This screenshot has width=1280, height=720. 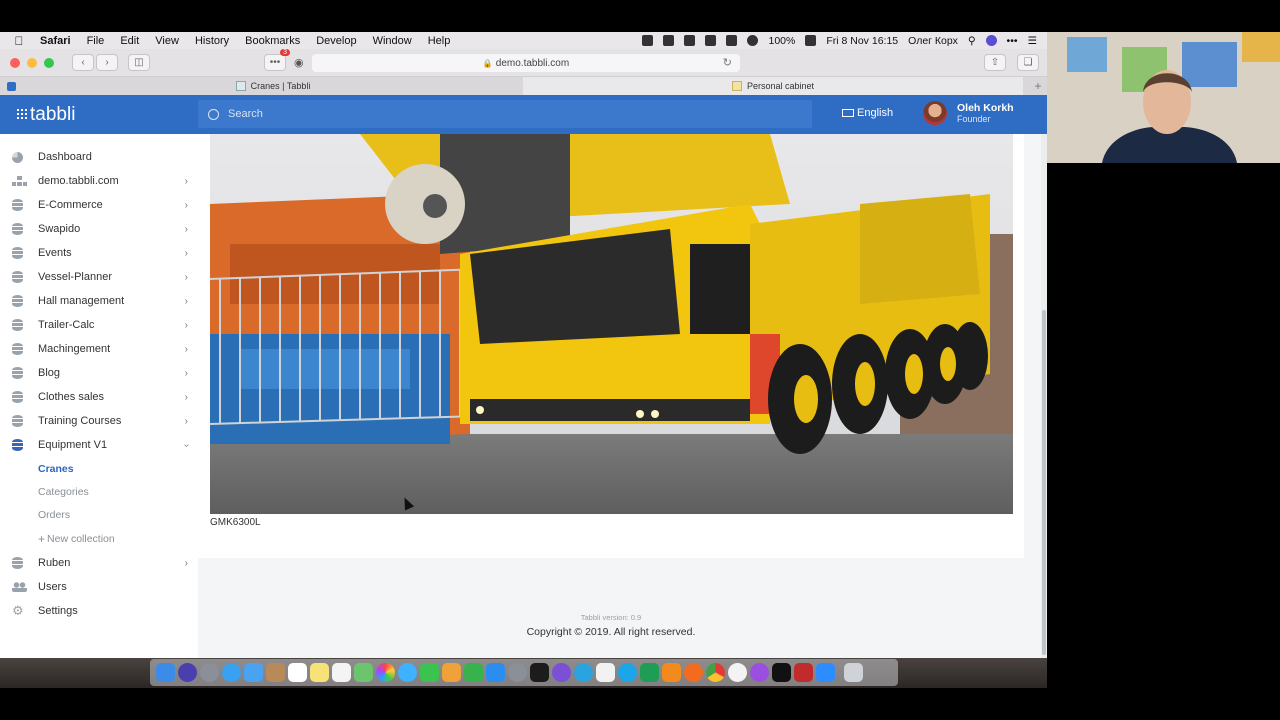 I want to click on dropbox-icon, so click(x=711, y=40).